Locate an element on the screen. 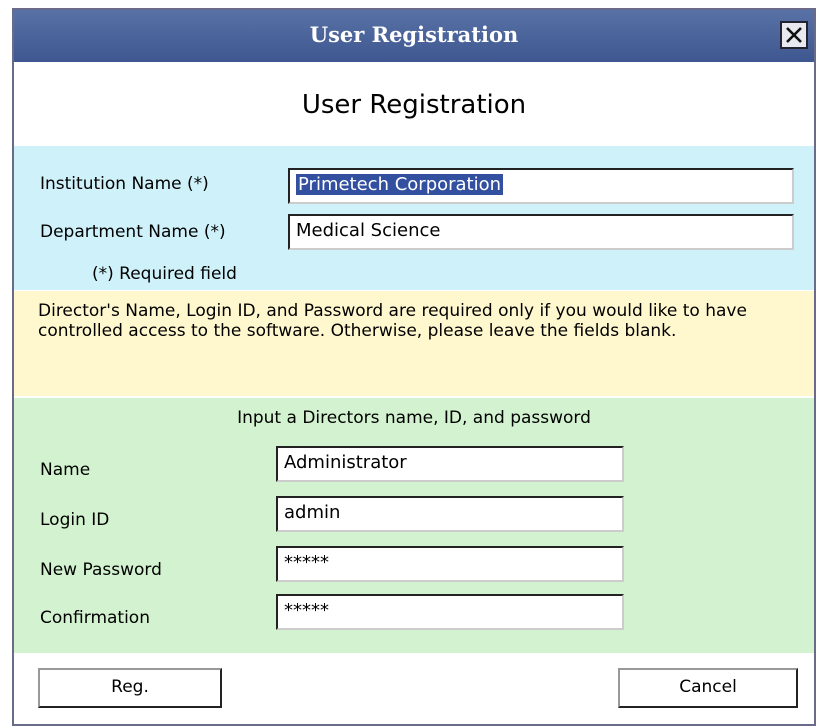 The width and height of the screenshot is (820, 728). institution-name-field: Primetech Corporation is located at coordinates (541, 186).